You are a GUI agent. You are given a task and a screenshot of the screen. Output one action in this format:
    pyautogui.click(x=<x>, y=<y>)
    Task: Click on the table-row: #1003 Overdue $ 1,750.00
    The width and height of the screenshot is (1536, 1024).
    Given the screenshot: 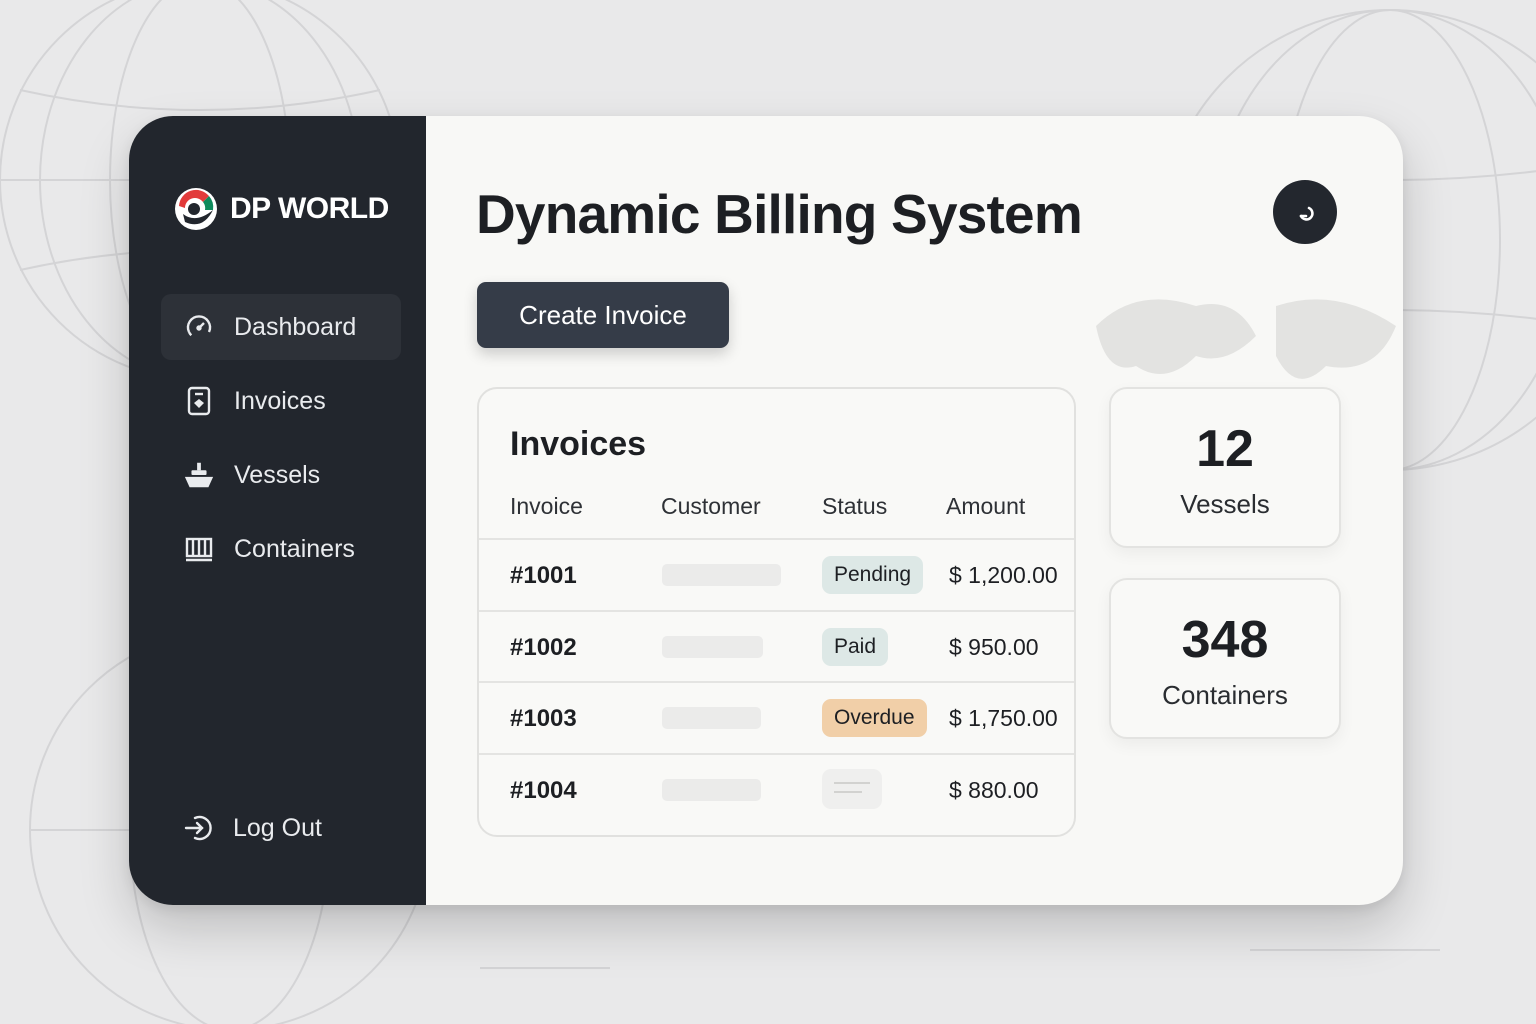 What is the action you would take?
    pyautogui.click(x=776, y=717)
    